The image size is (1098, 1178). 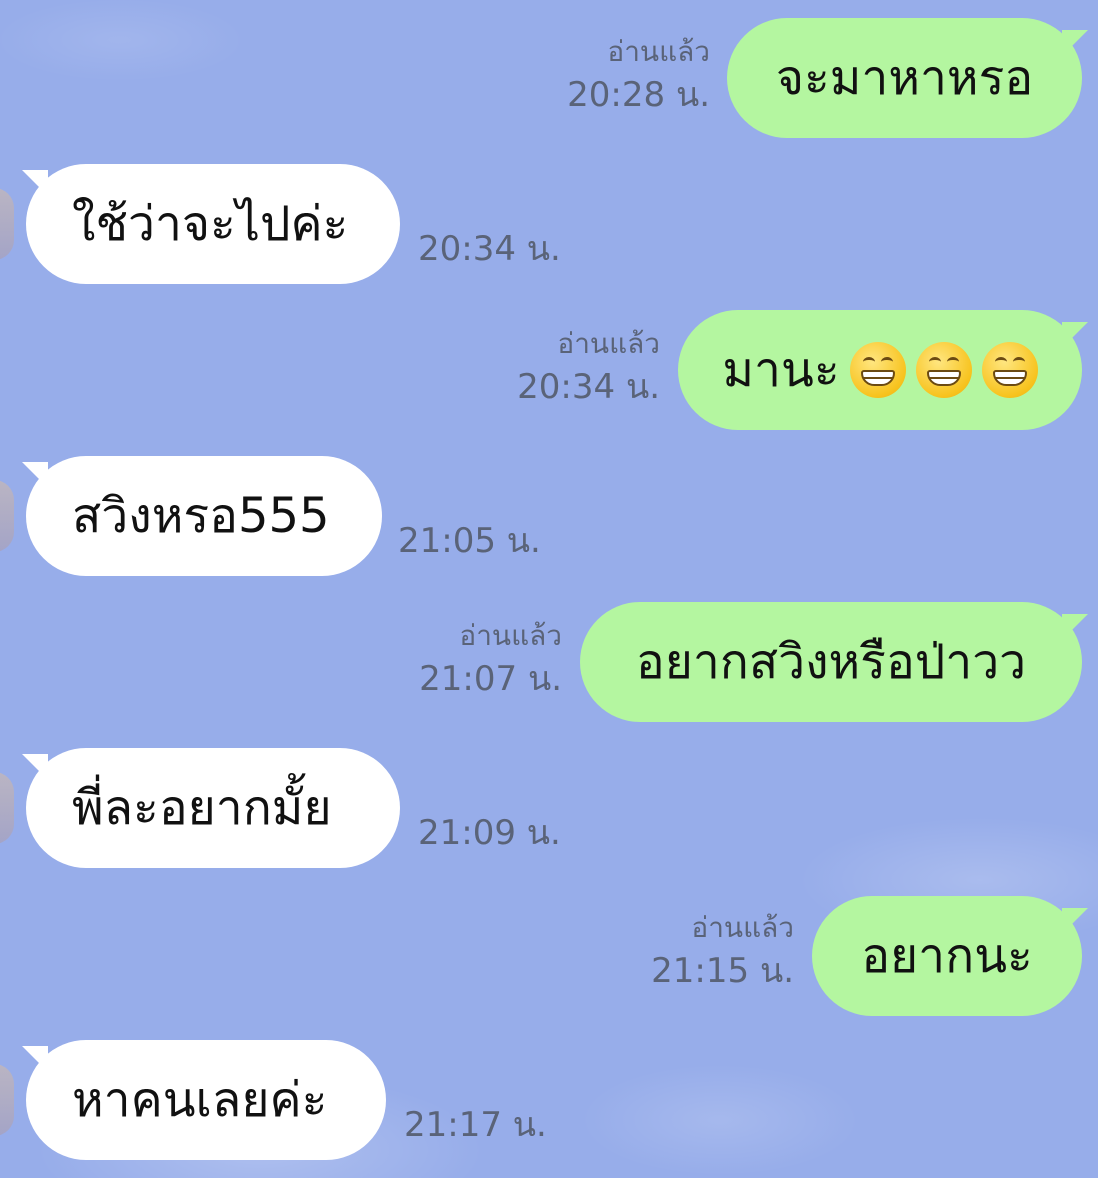 I want to click on message-text: จะมาหาหรอ, so click(x=904, y=78).